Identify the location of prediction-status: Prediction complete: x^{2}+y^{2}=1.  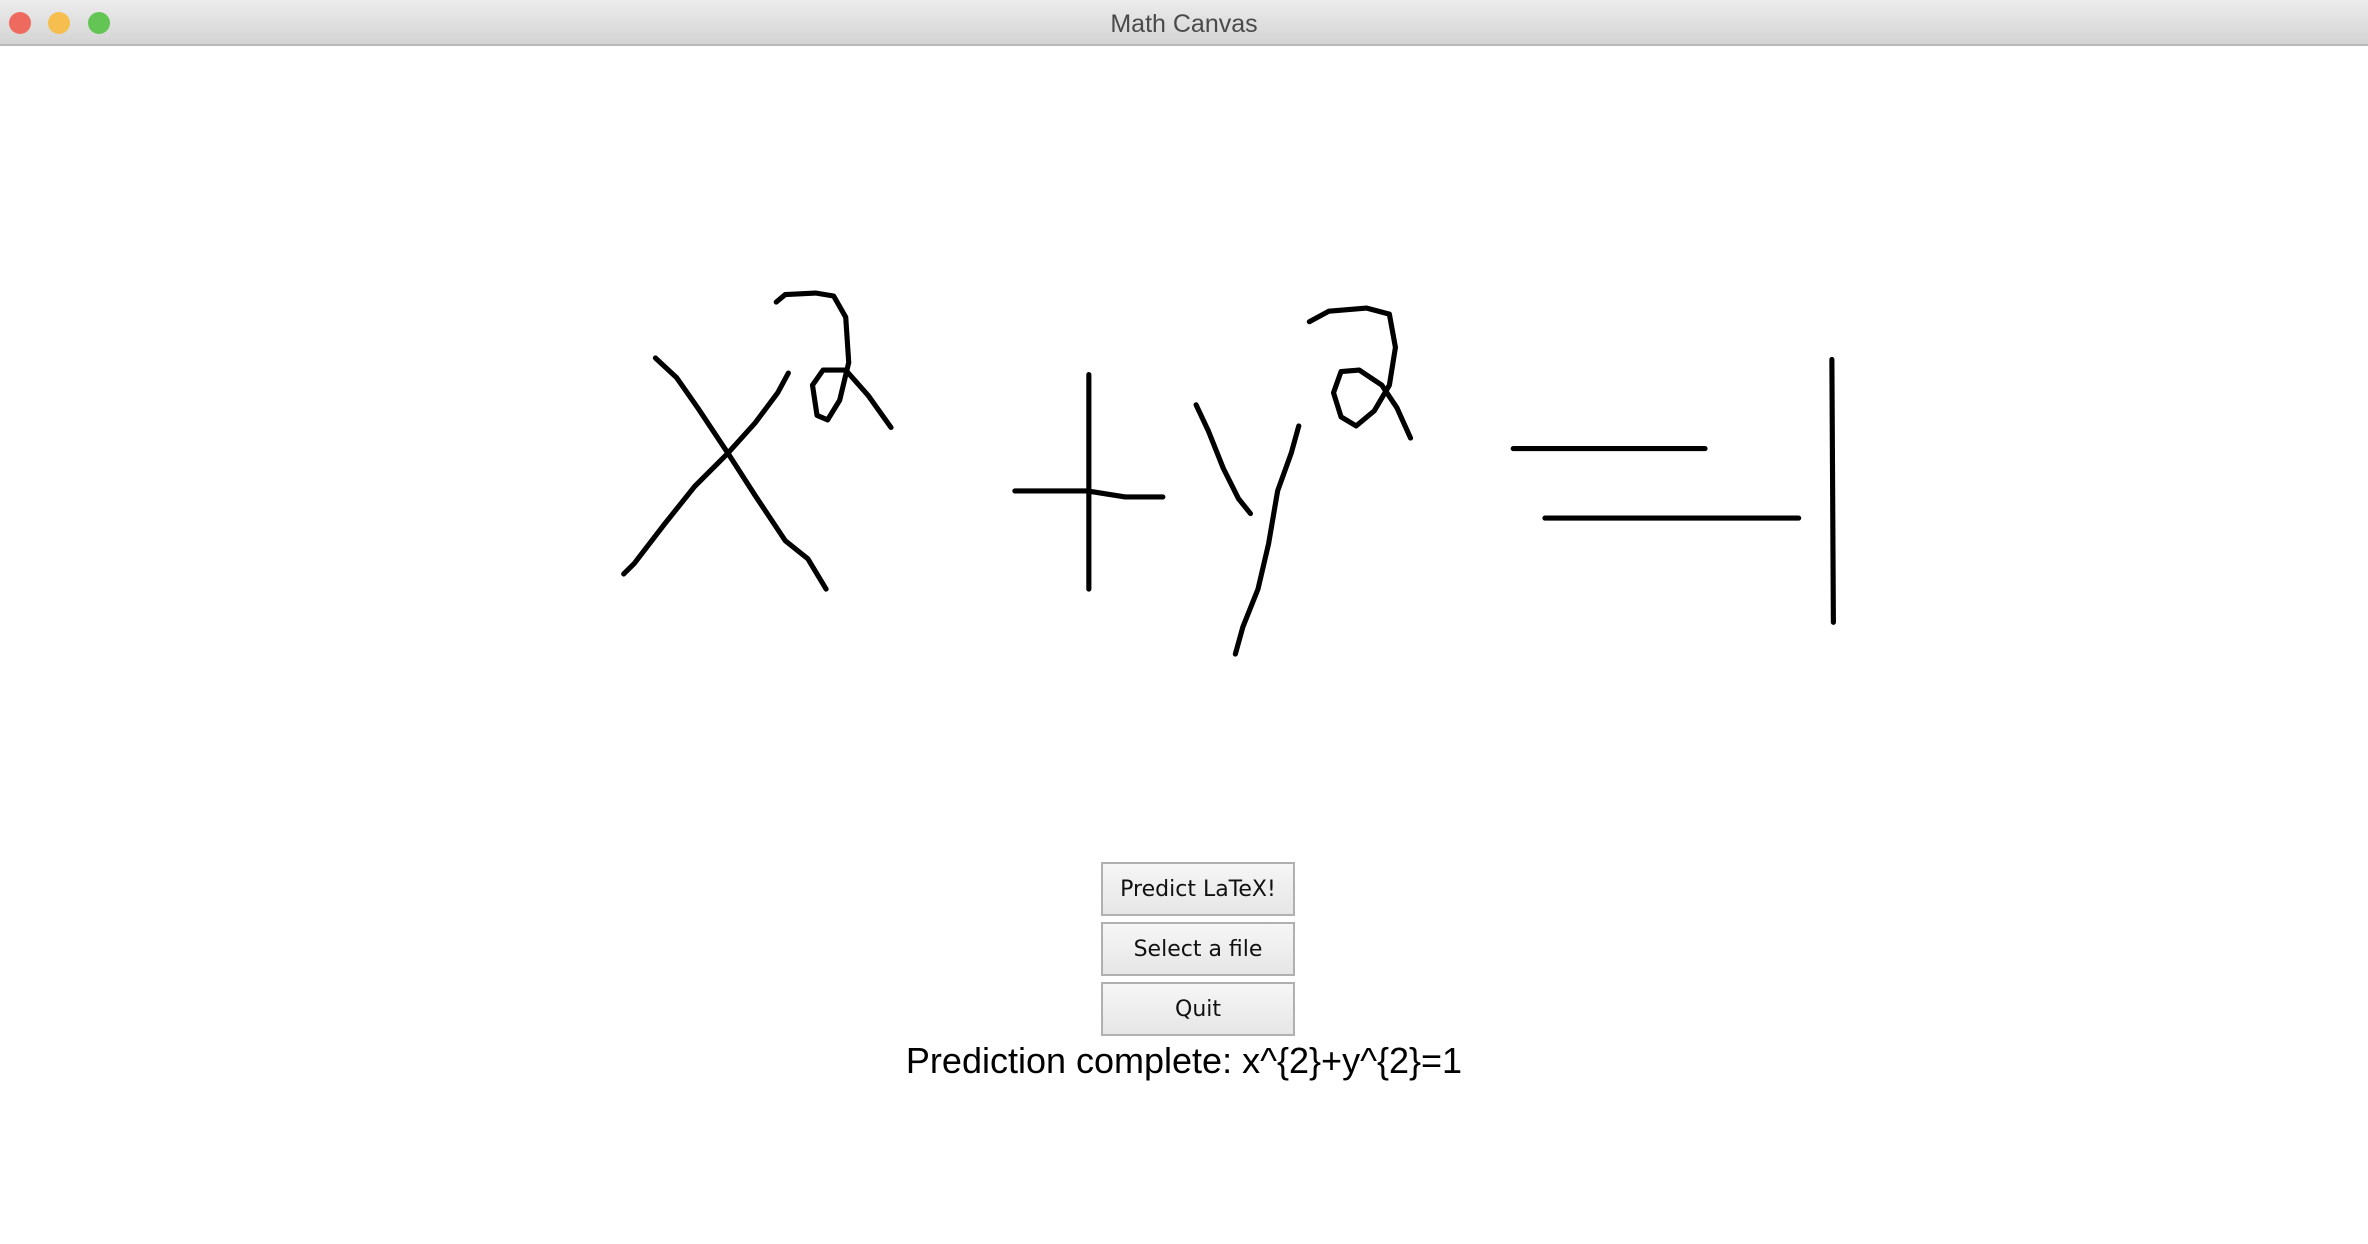
(1184, 1060).